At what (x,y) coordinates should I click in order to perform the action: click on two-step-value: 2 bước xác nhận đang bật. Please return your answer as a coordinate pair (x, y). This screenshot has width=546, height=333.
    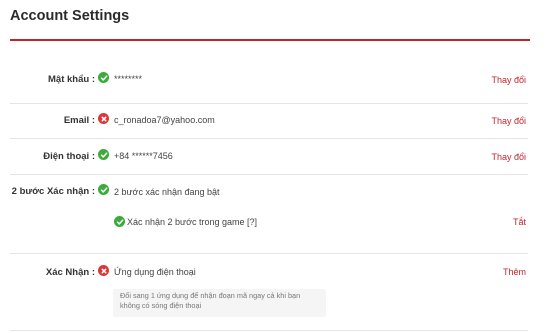
    Looking at the image, I should click on (167, 192).